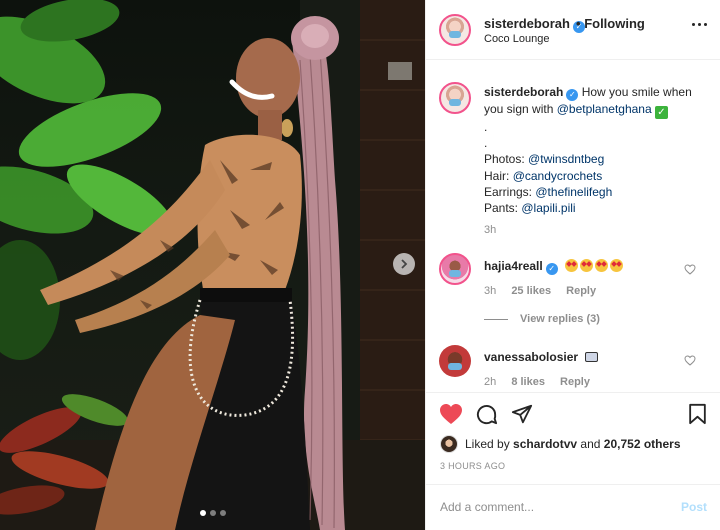  Describe the element at coordinates (545, 444) in the screenshot. I see `liked-by-user: schardotvv` at that location.